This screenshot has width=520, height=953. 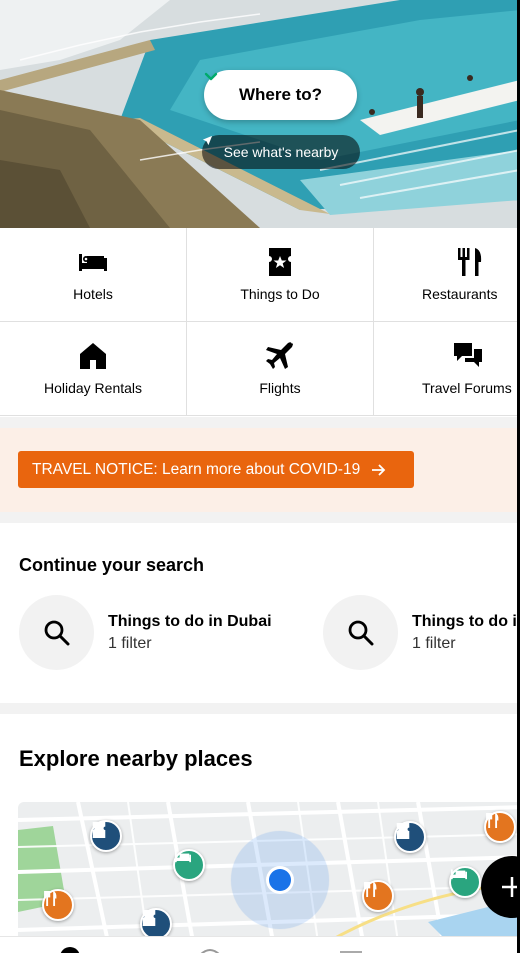 What do you see at coordinates (70, 950) in the screenshot?
I see `home-icon` at bounding box center [70, 950].